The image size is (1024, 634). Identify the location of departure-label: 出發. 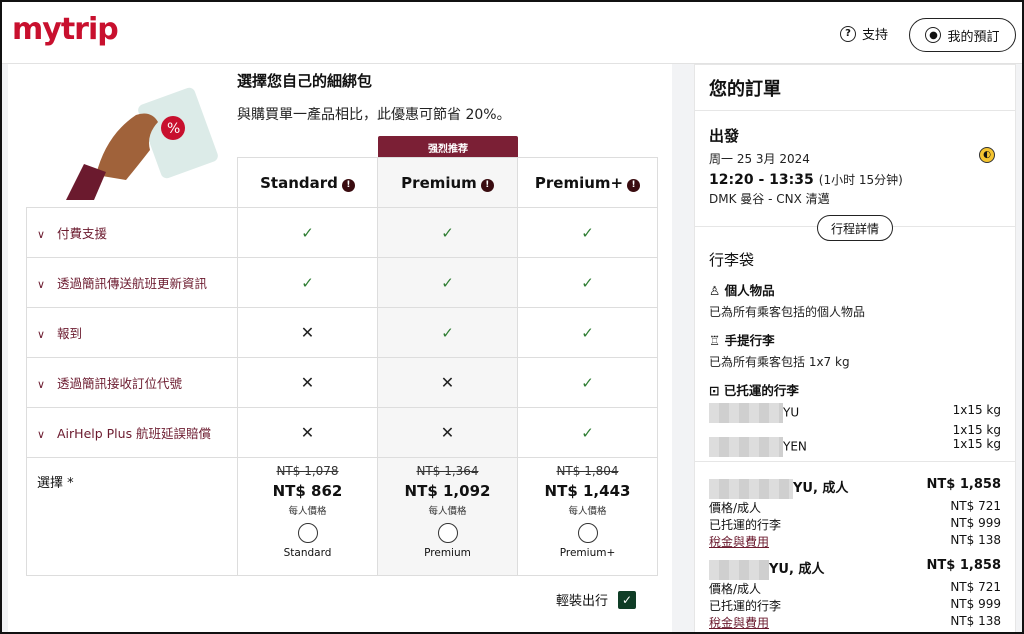
(724, 136).